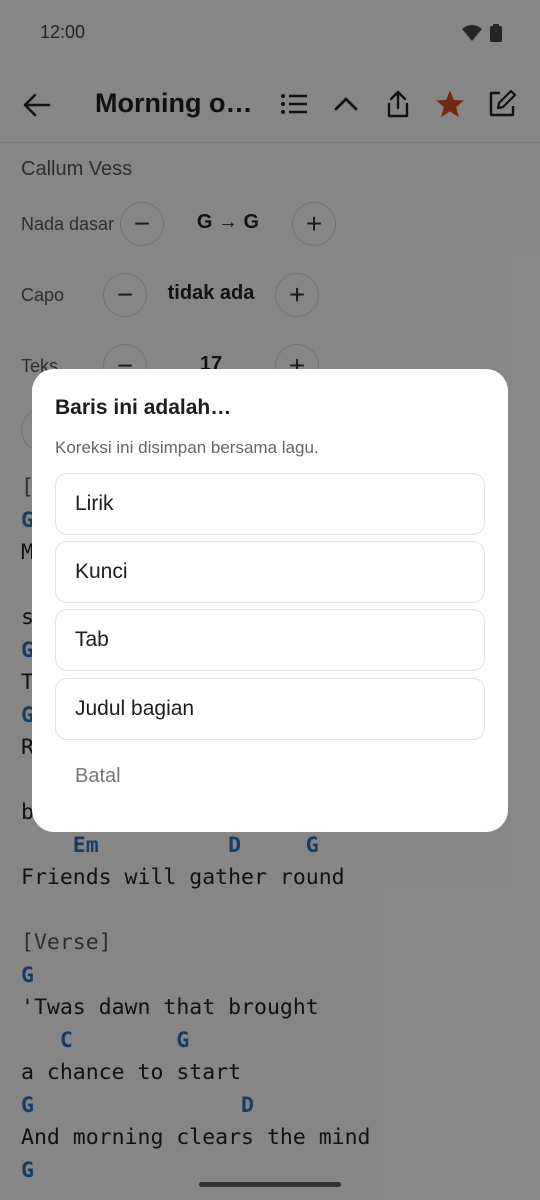 The height and width of the screenshot is (1200, 540). What do you see at coordinates (98, 776) in the screenshot?
I see `cancel-button: Batal` at bounding box center [98, 776].